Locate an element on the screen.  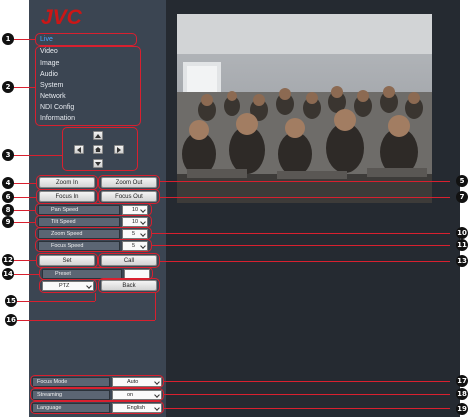
callout-8: 8 is located at coordinates (8, 210).